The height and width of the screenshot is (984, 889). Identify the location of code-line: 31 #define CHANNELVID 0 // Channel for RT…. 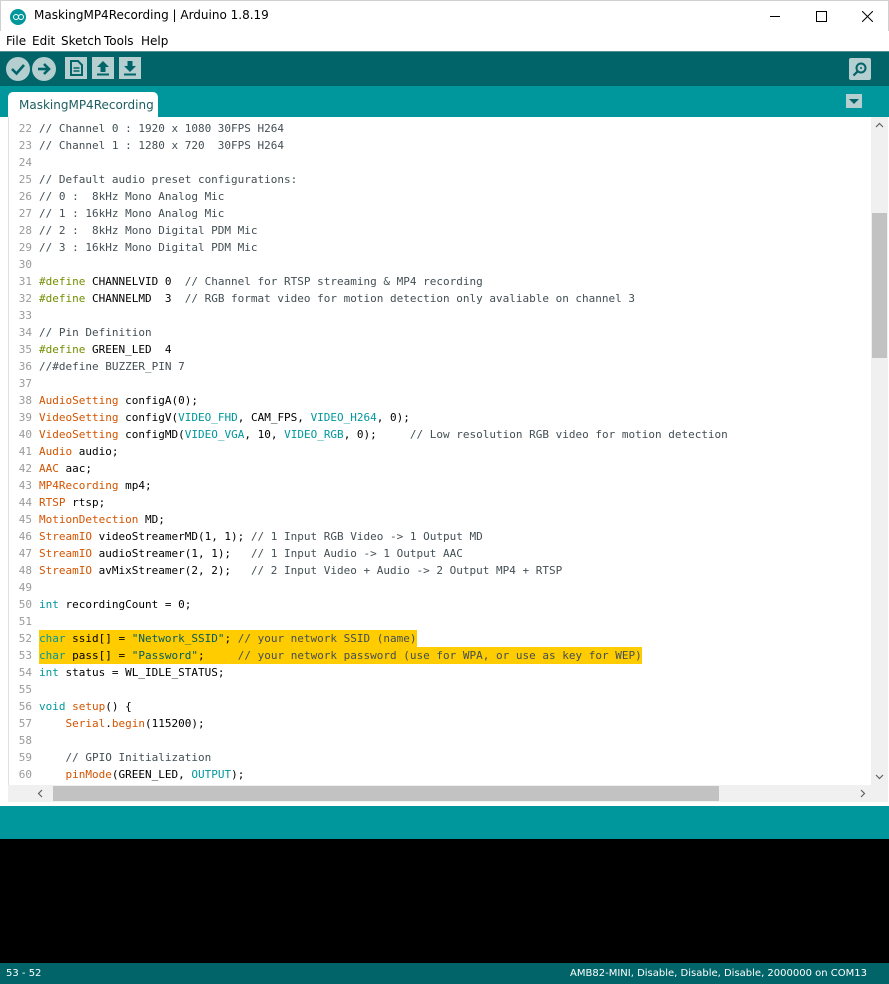
(440, 281).